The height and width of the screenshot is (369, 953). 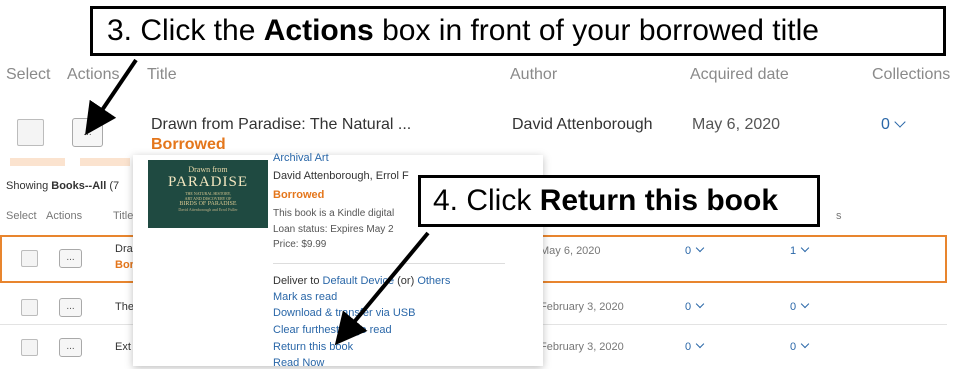 I want to click on popover-borrowed: Borrowed, so click(x=299, y=195).